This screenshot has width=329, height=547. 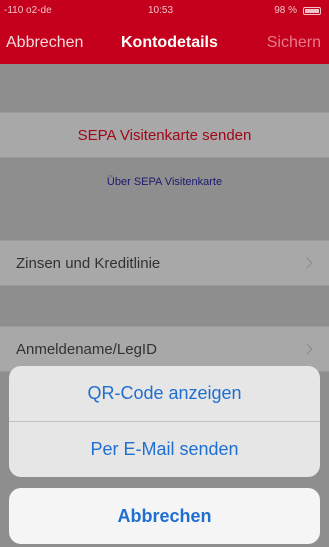 I want to click on time-label: 10:53, so click(x=161, y=10).